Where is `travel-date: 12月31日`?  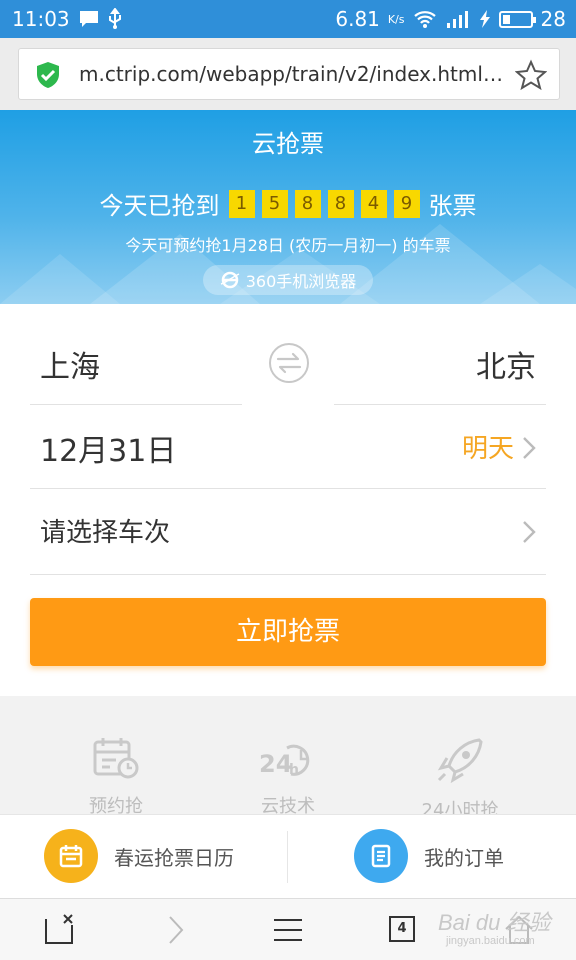
travel-date: 12月31日 is located at coordinates (108, 448).